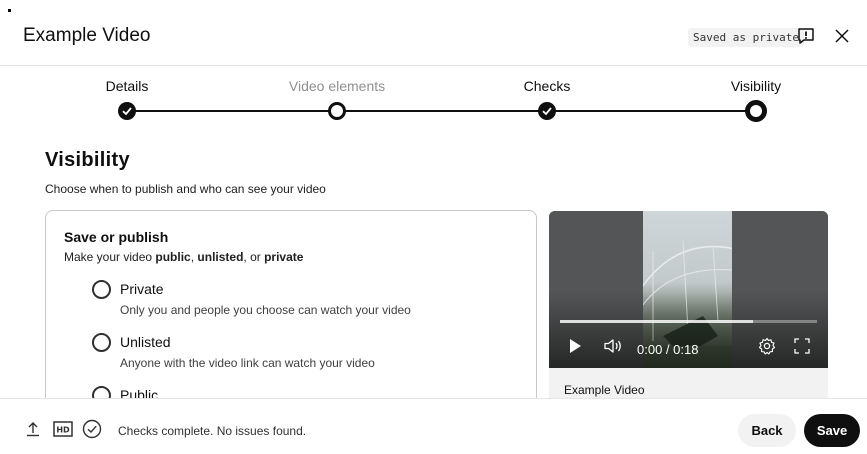  What do you see at coordinates (746, 37) in the screenshot?
I see `saved-status-badge: Saved as private` at bounding box center [746, 37].